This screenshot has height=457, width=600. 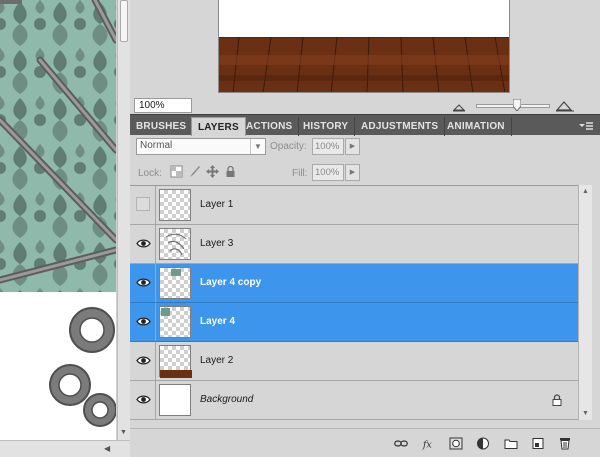 I want to click on layer-name: Layer 1, so click(x=216, y=204).